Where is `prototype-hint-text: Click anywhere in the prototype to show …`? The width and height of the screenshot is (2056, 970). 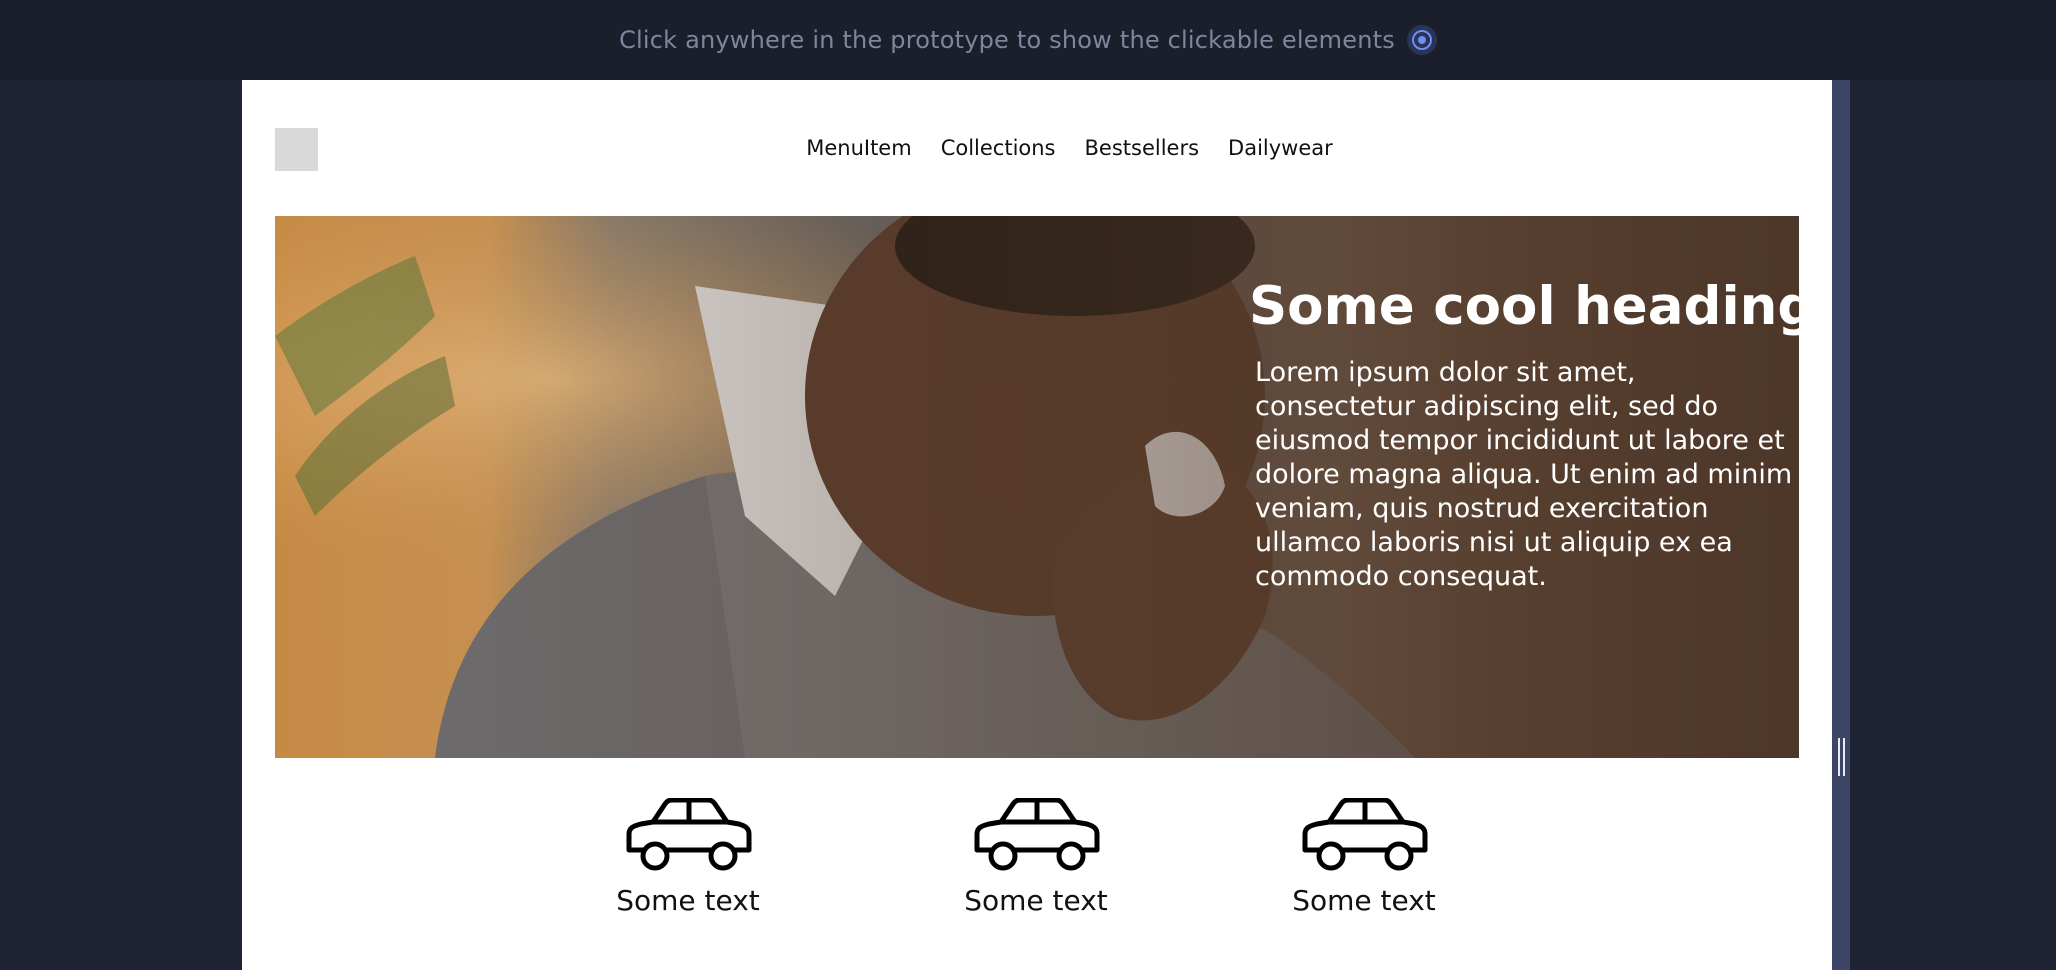
prototype-hint-text: Click anywhere in the prototype to show … is located at coordinates (1007, 40).